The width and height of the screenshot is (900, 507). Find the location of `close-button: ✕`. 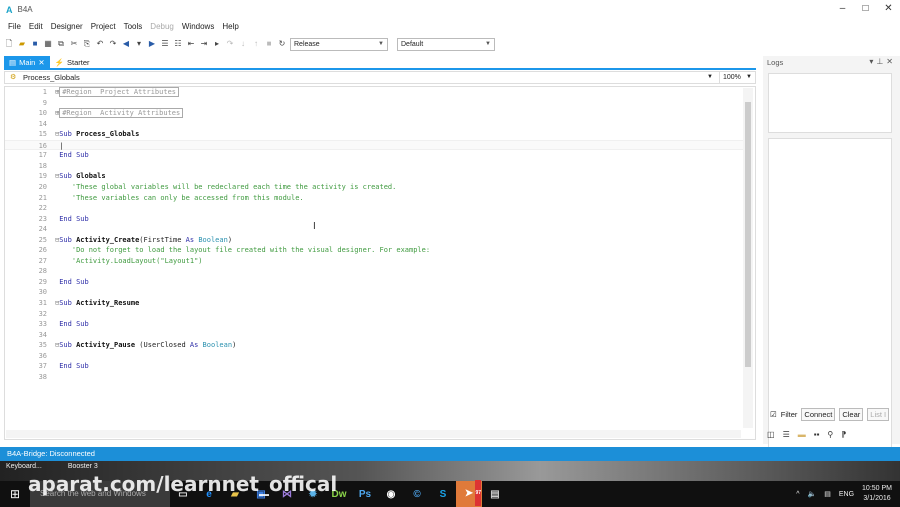

close-button: ✕ is located at coordinates (888, 9).